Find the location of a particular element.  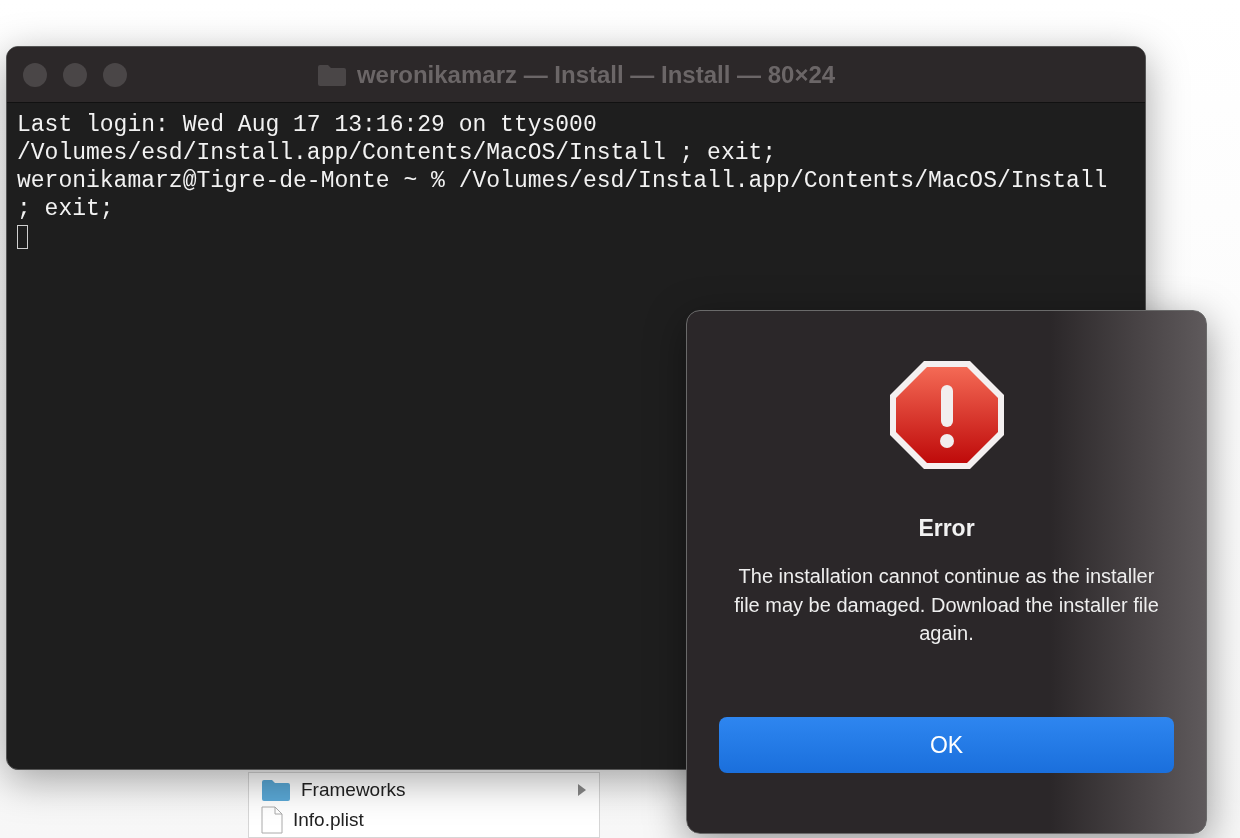

minimize-button is located at coordinates (75, 74).